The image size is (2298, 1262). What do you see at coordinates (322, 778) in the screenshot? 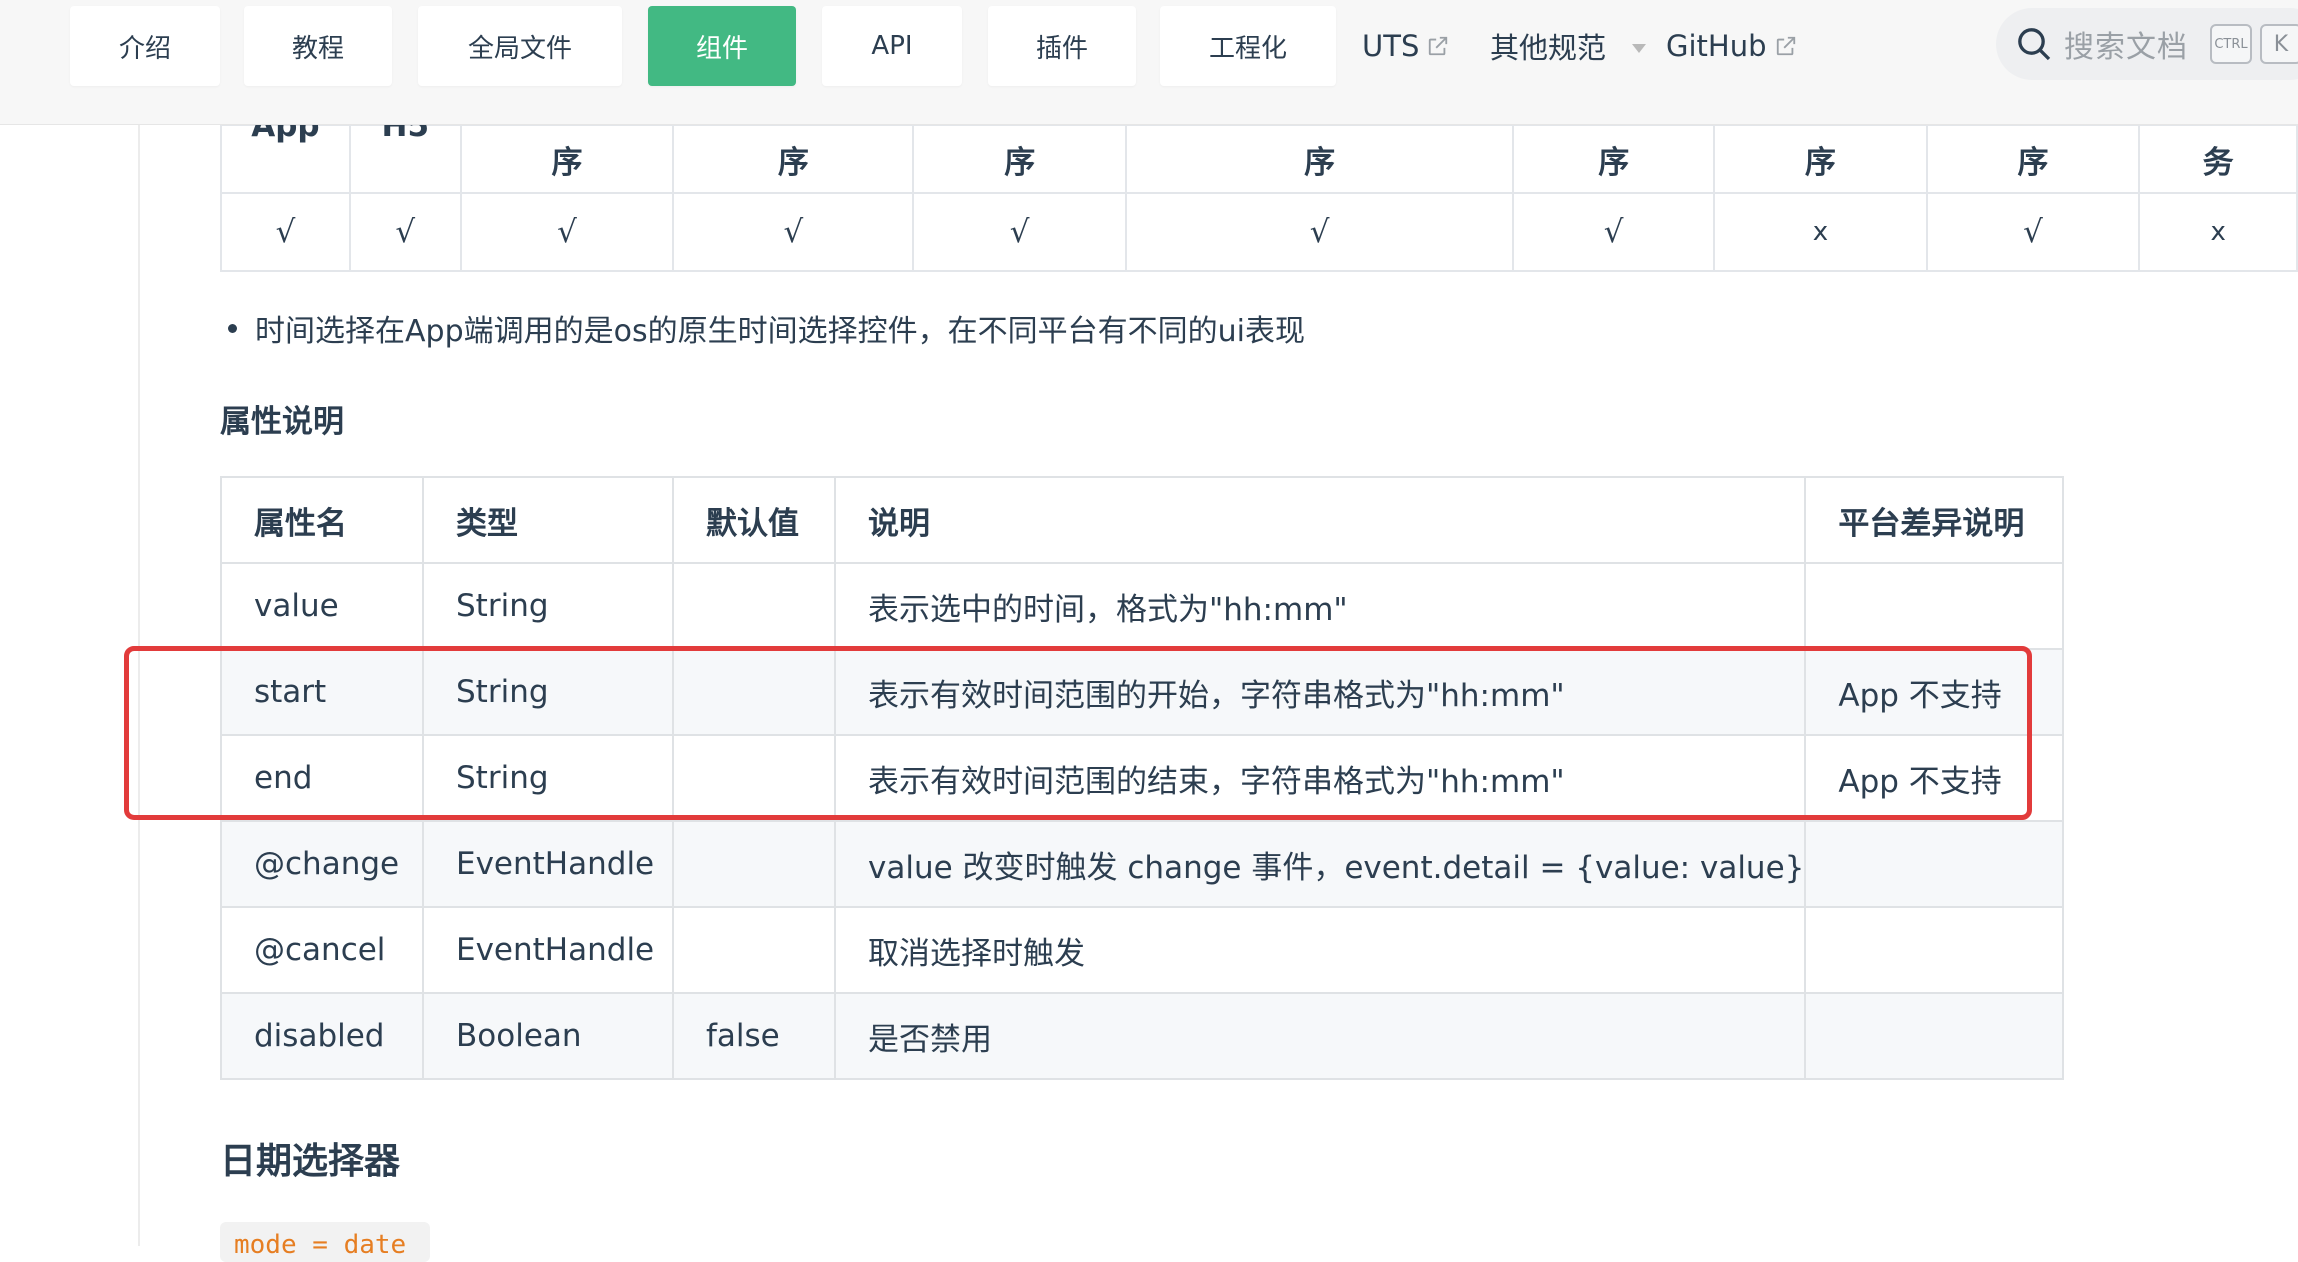
I see `cell-name: end` at bounding box center [322, 778].